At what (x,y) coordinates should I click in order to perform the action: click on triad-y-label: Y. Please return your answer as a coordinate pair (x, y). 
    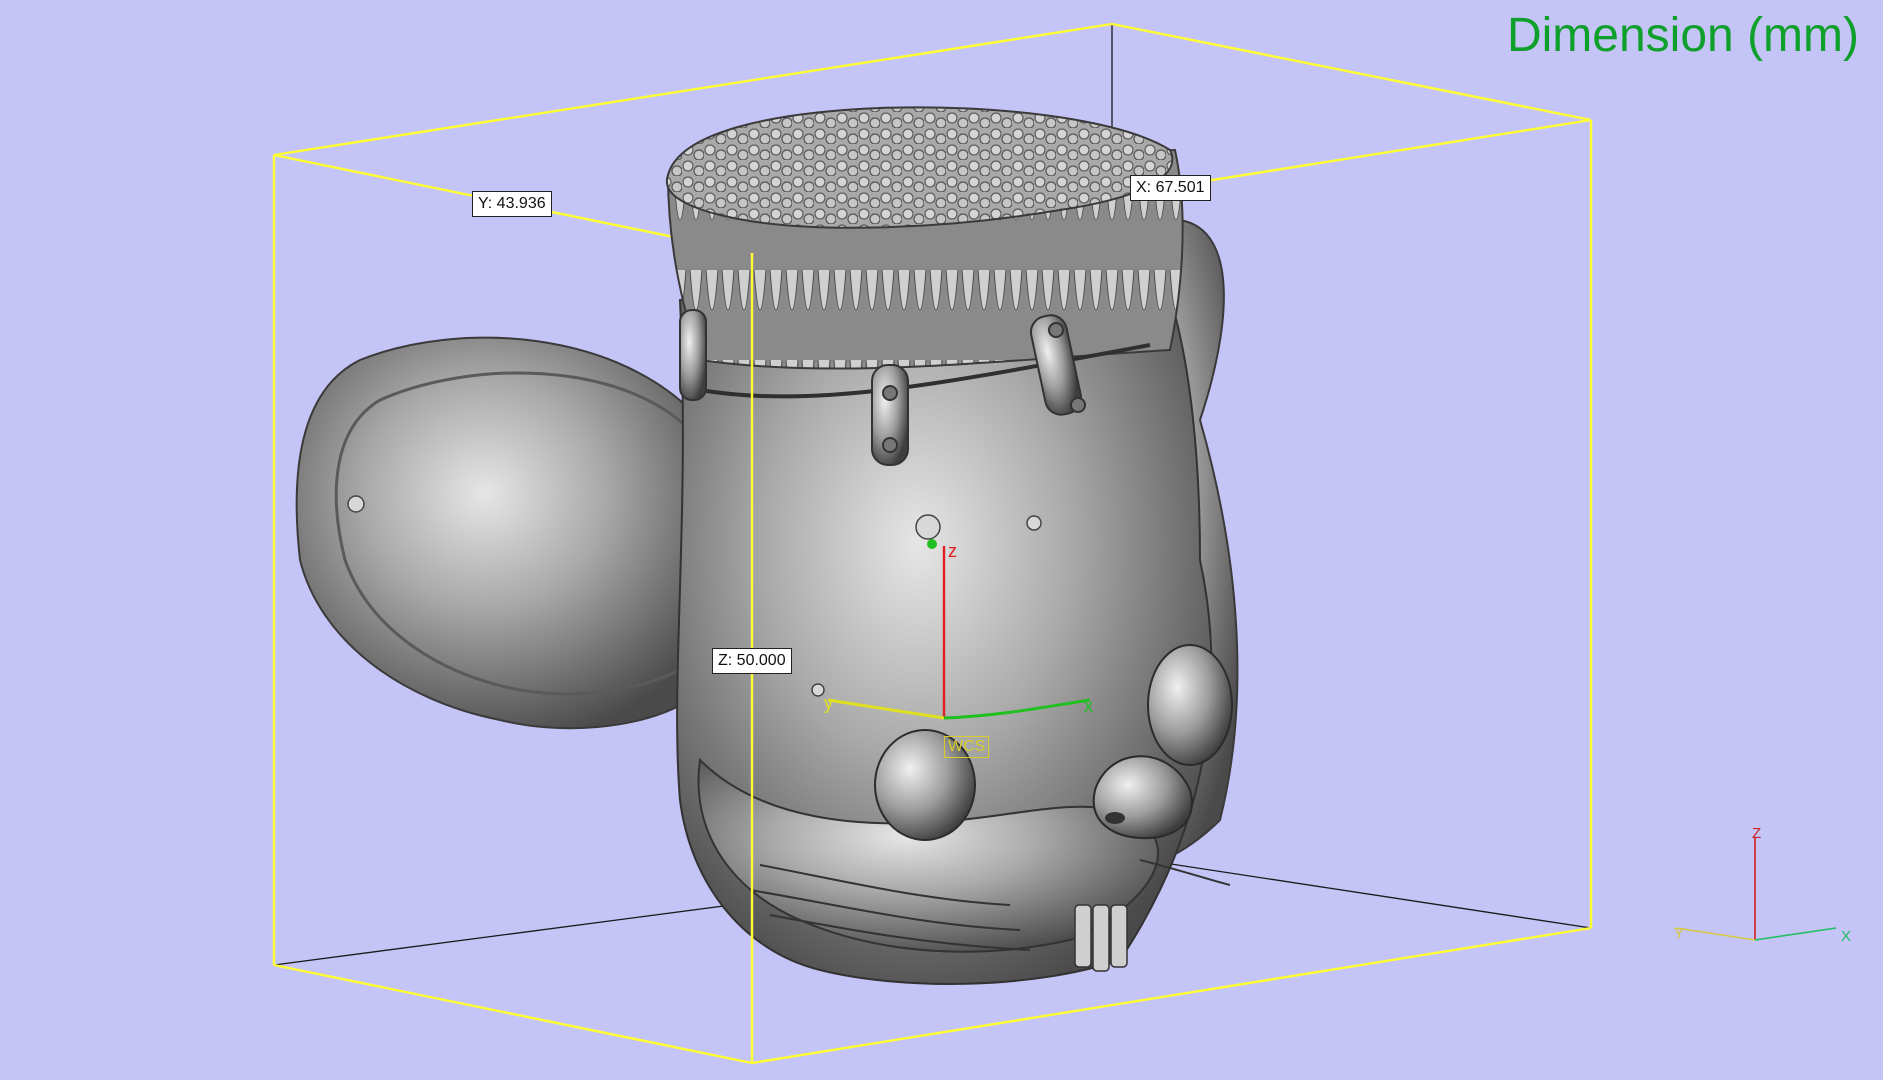
    Looking at the image, I should click on (1679, 933).